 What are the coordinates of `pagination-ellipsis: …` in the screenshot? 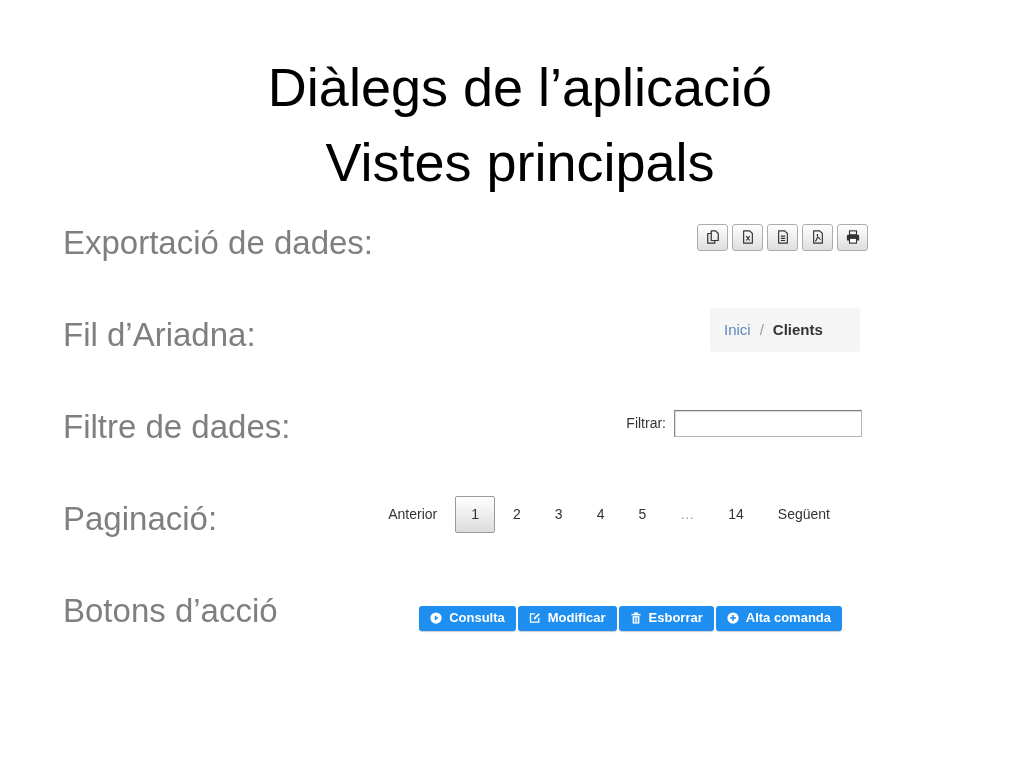 It's located at (687, 514).